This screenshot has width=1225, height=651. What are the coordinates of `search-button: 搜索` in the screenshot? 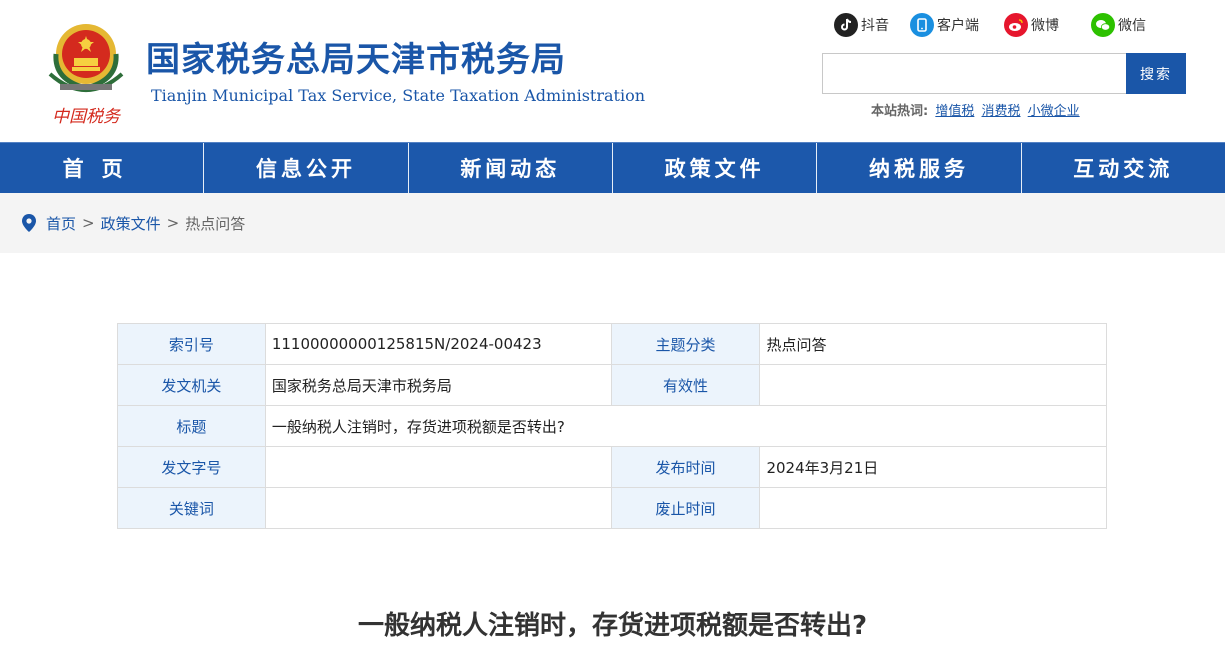 It's located at (1156, 73).